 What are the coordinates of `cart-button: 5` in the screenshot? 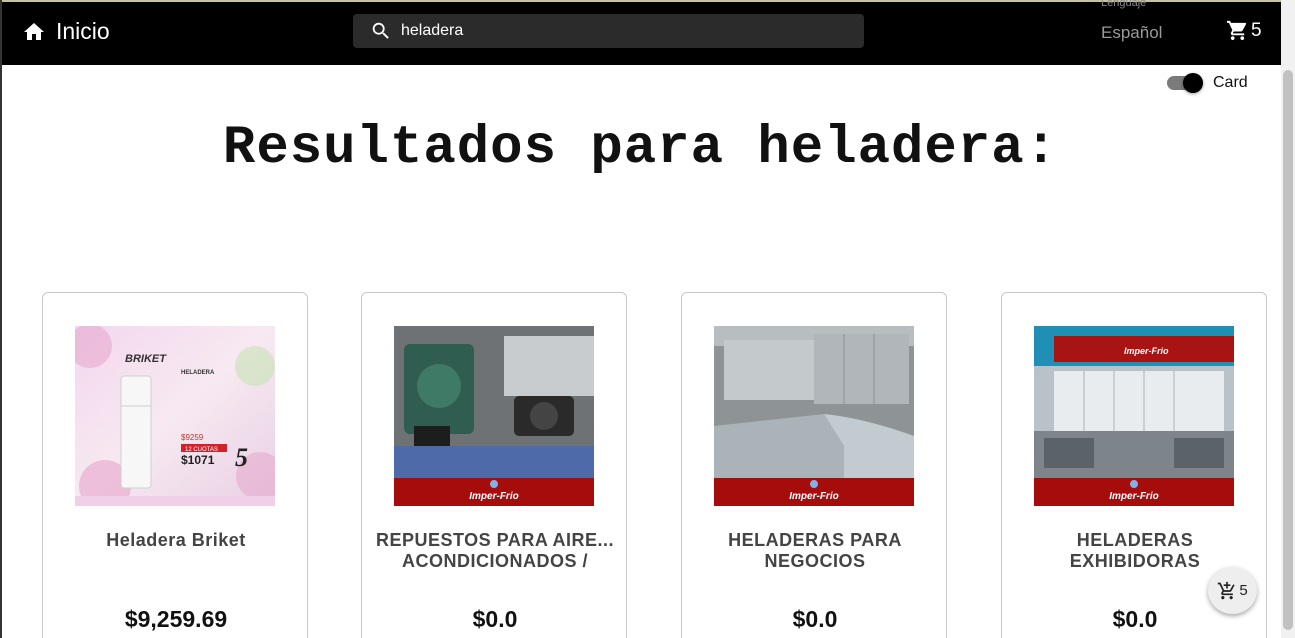 It's located at (1244, 30).